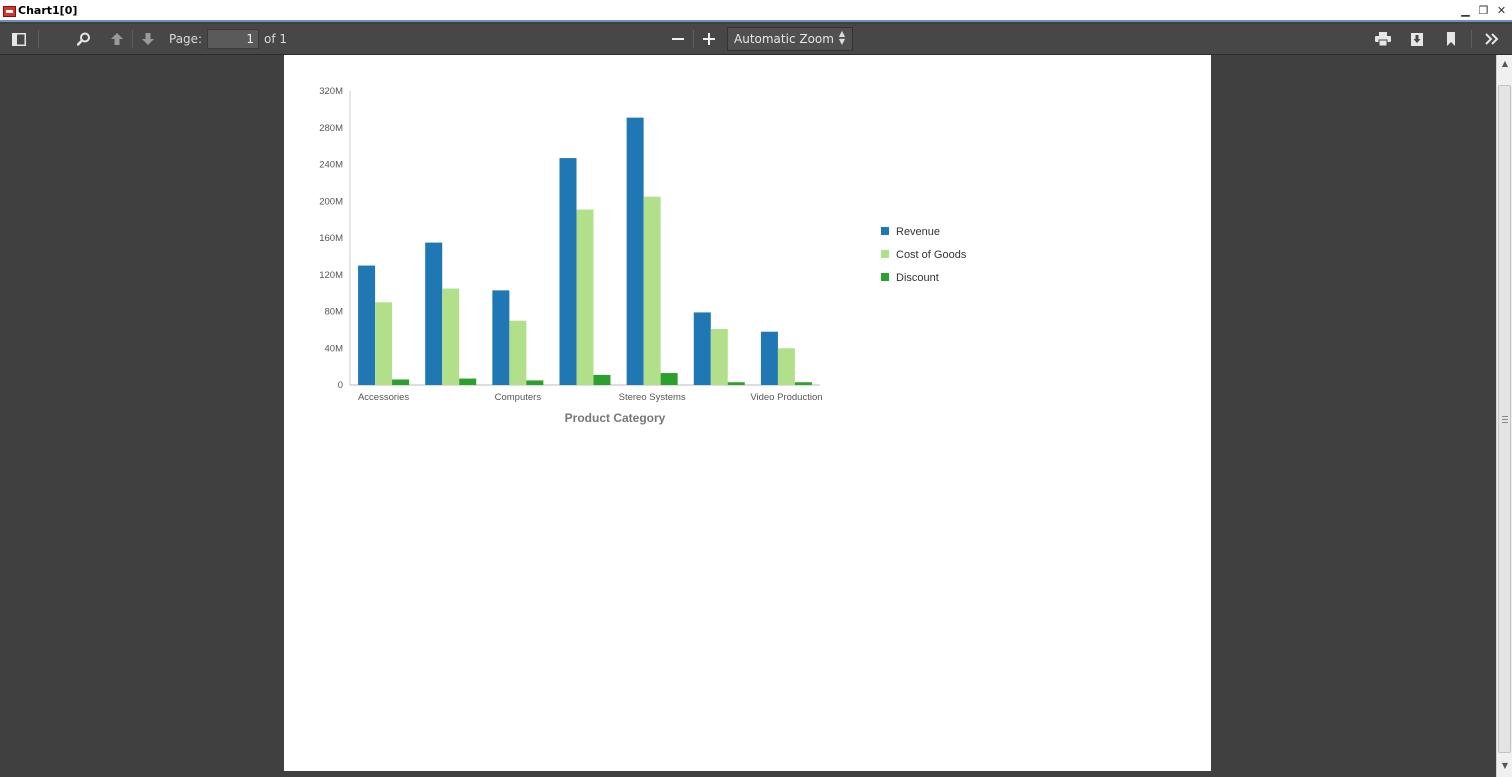  I want to click on zoom-select: Automatic Zoom ▲ ▼, so click(790, 39).